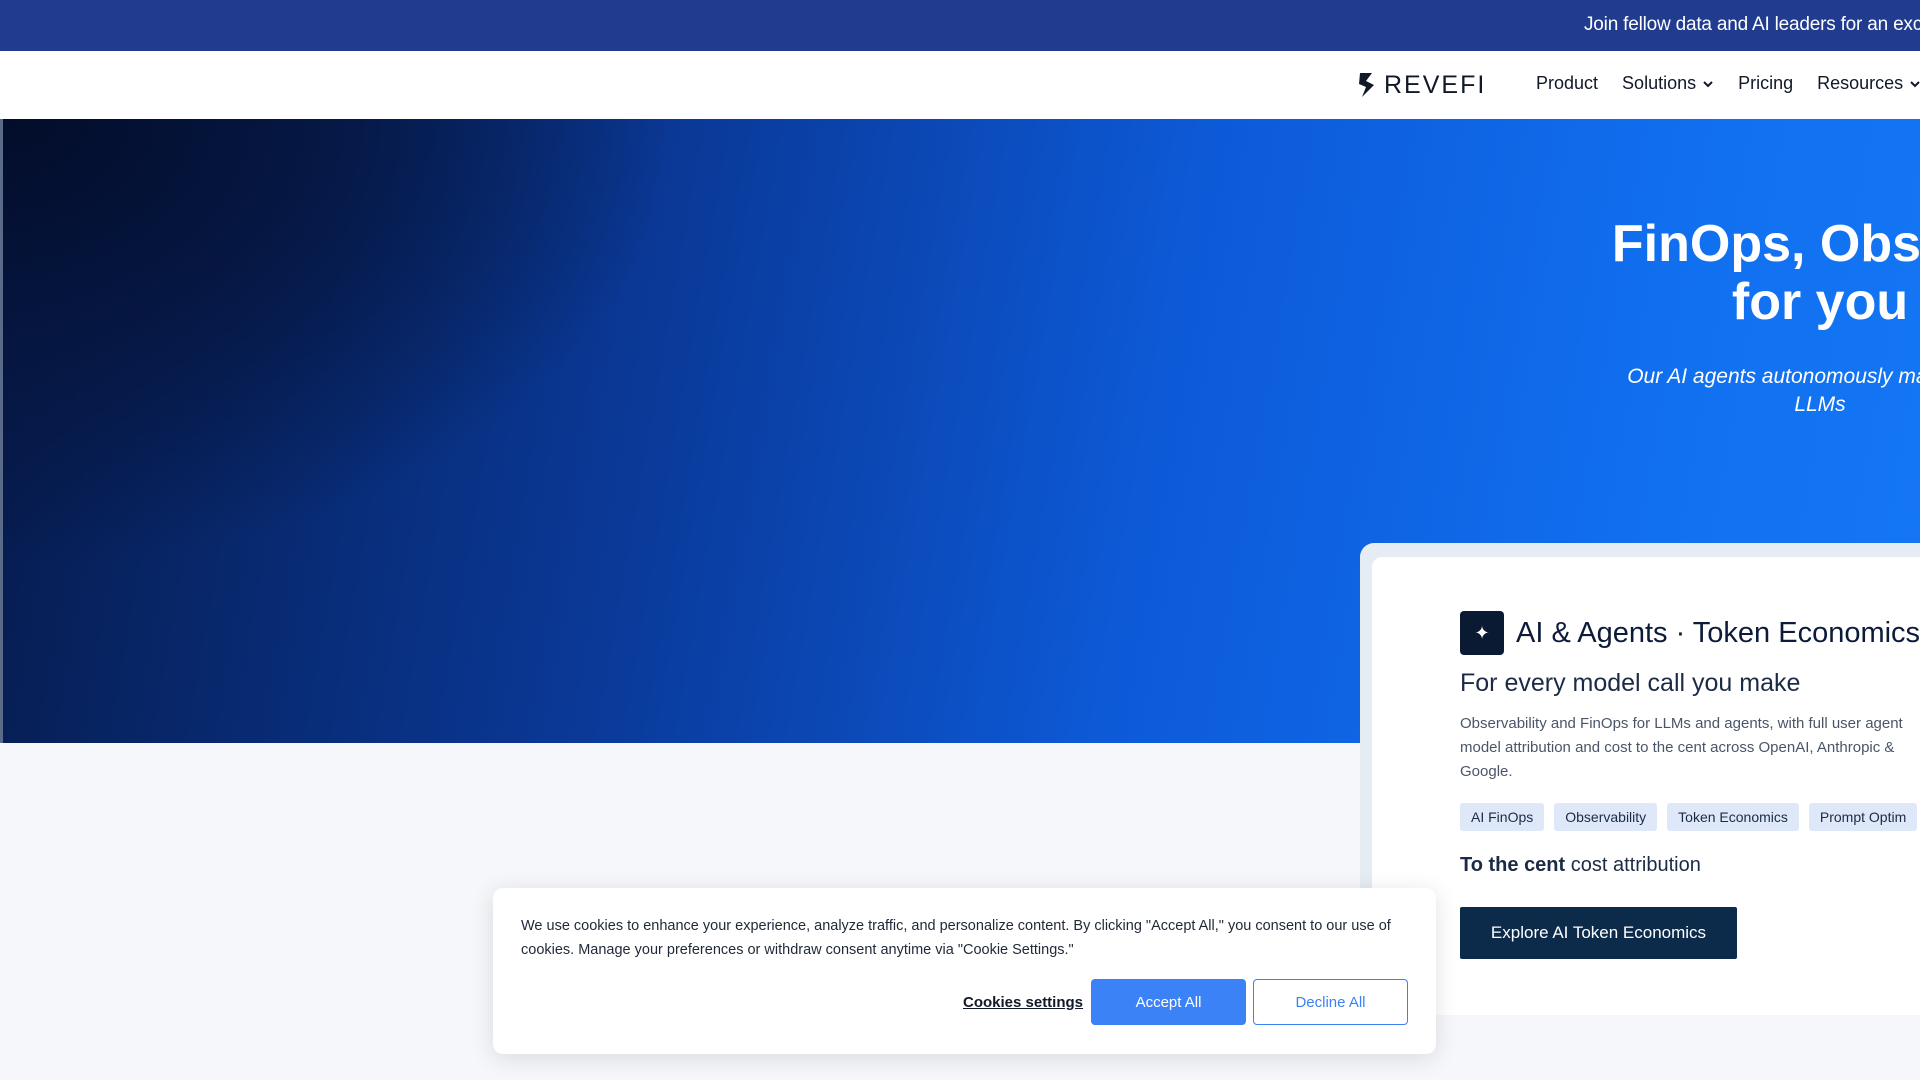 The width and height of the screenshot is (1920, 1080). Describe the element at coordinates (1168, 1002) in the screenshot. I see `accept-all-button: Accept All` at that location.